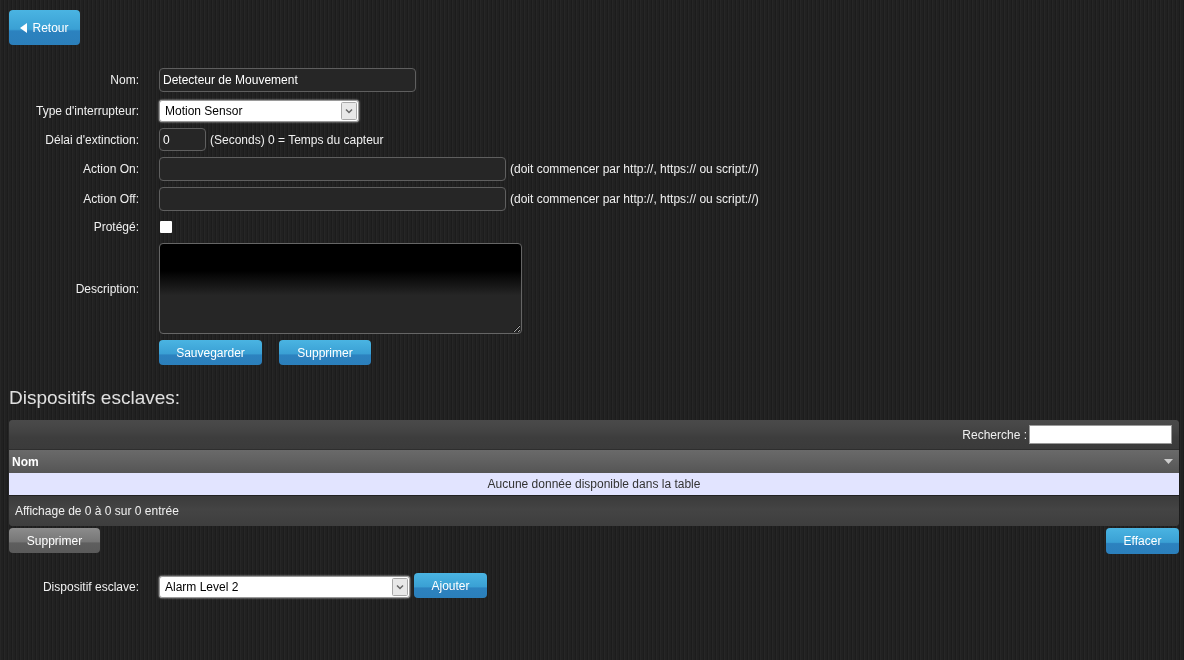 Image resolution: width=1184 pixels, height=660 pixels. Describe the element at coordinates (259, 111) in the screenshot. I see `select-field: Motion Sensor` at that location.